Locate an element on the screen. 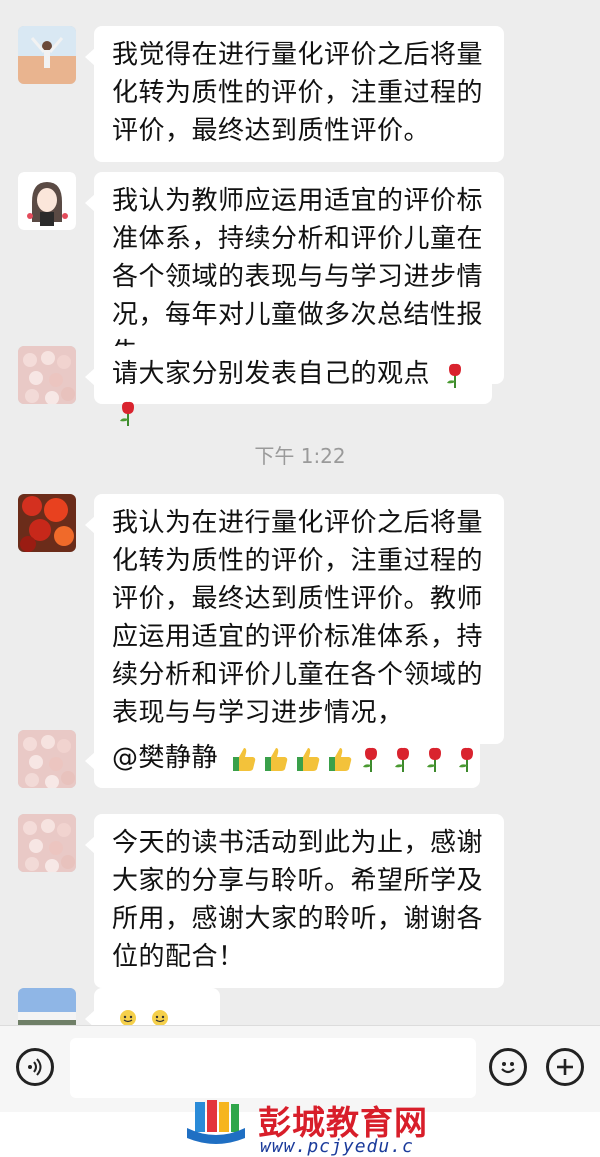 The image size is (600, 1157). message-bubble is located at coordinates (152, 1006).